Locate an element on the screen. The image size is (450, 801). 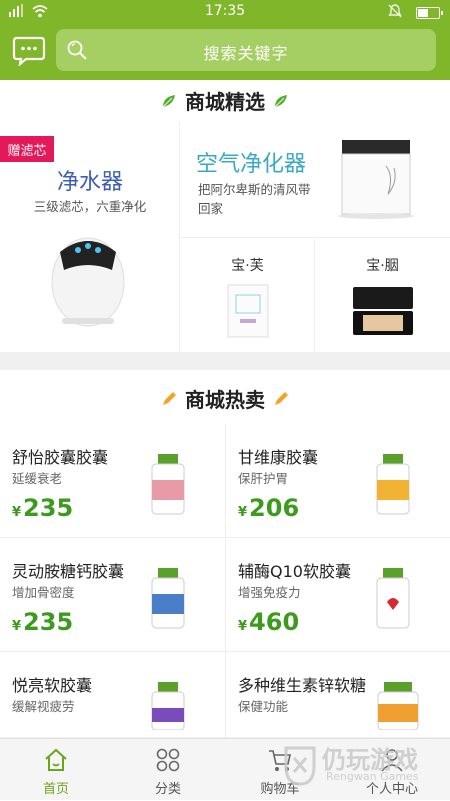
product-name: 多种维生素锌软糖 is located at coordinates (302, 685).